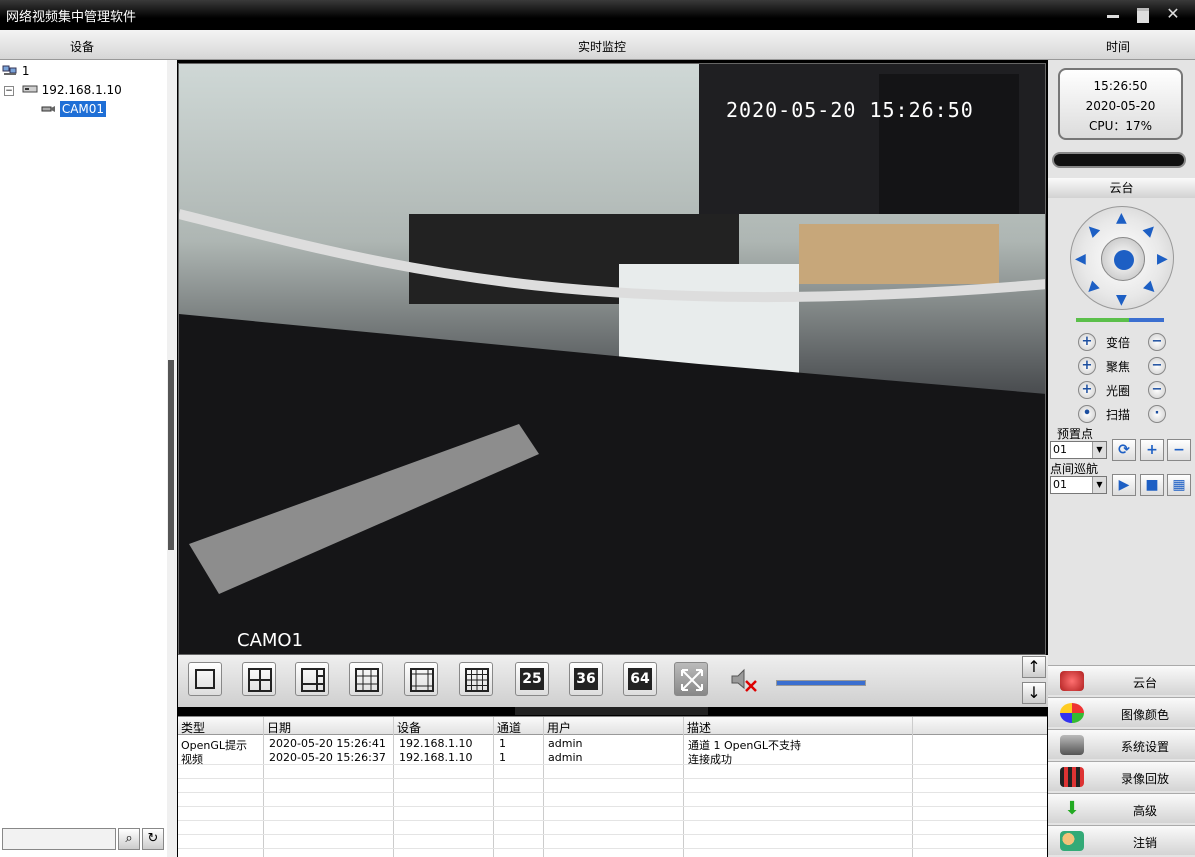  I want to click on status-date: 2020-05-20, so click(1120, 106).